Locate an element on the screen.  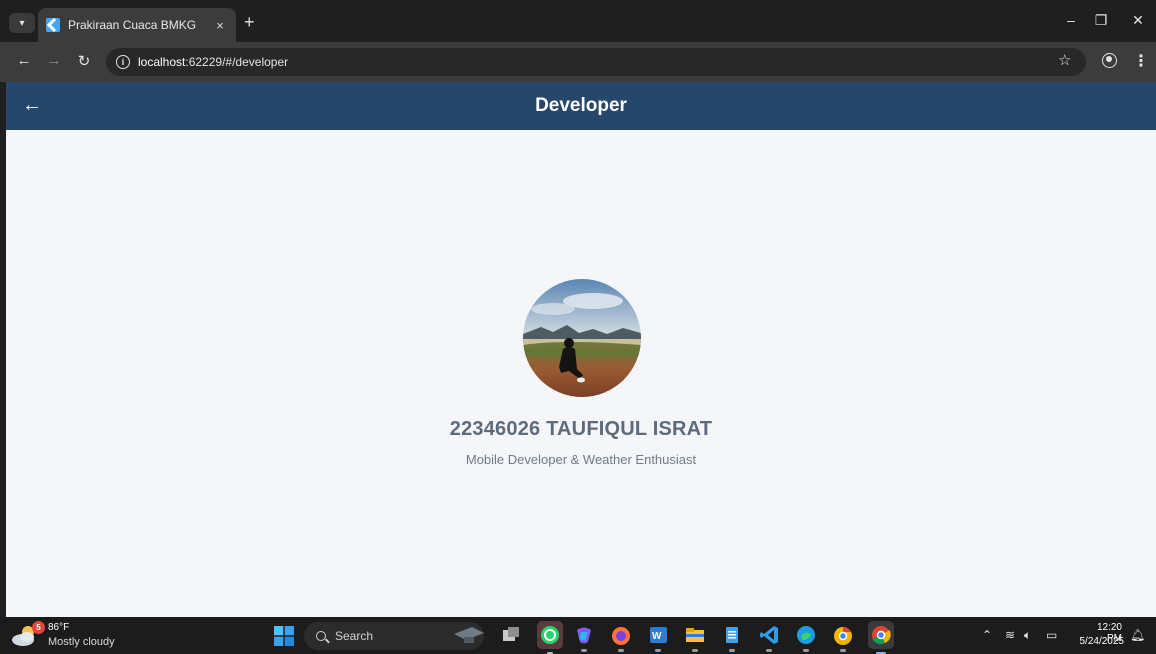
svg-text: W is located at coordinates (657, 636).